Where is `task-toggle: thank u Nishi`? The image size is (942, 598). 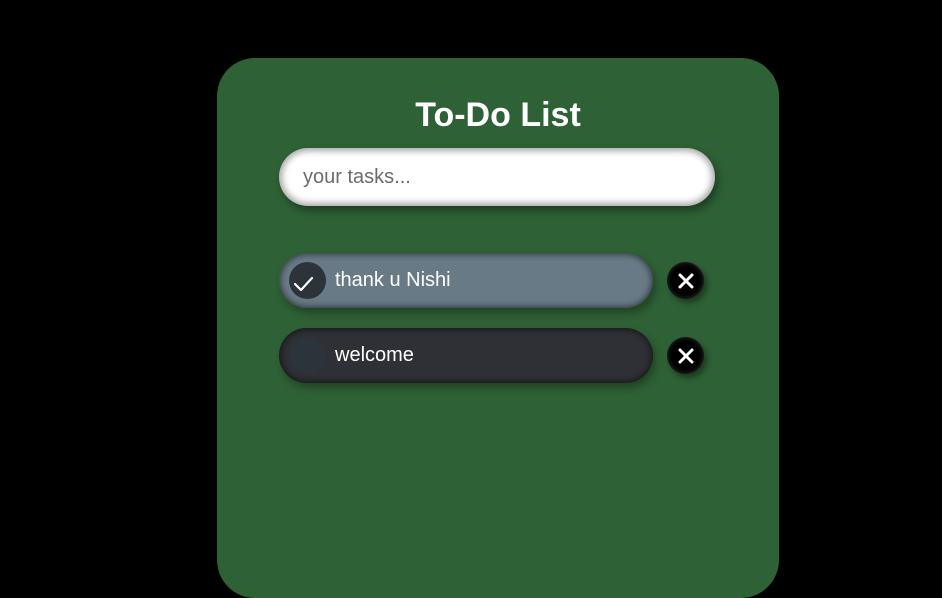 task-toggle: thank u Nishi is located at coordinates (466, 280).